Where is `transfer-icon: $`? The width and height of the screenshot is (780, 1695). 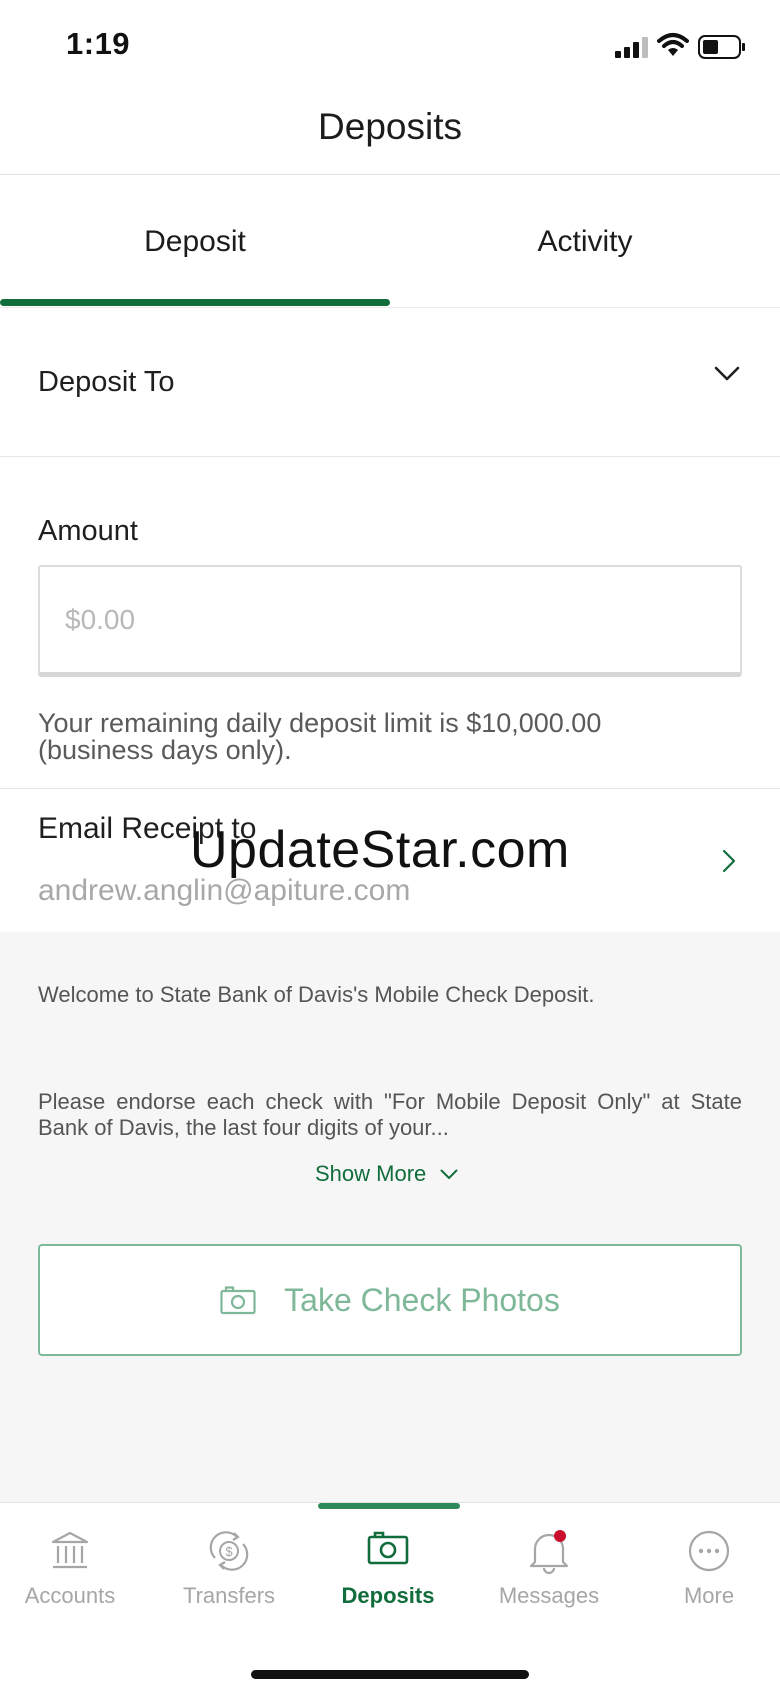 transfer-icon: $ is located at coordinates (229, 1551).